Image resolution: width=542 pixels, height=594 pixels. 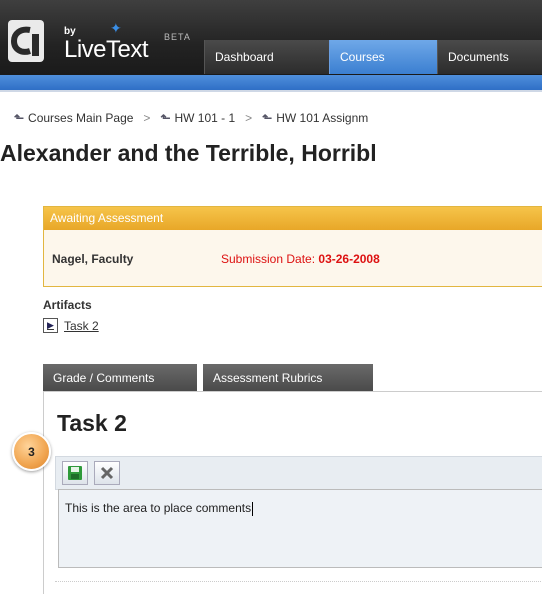 I want to click on artifact-label: Task 2, so click(x=81, y=326).